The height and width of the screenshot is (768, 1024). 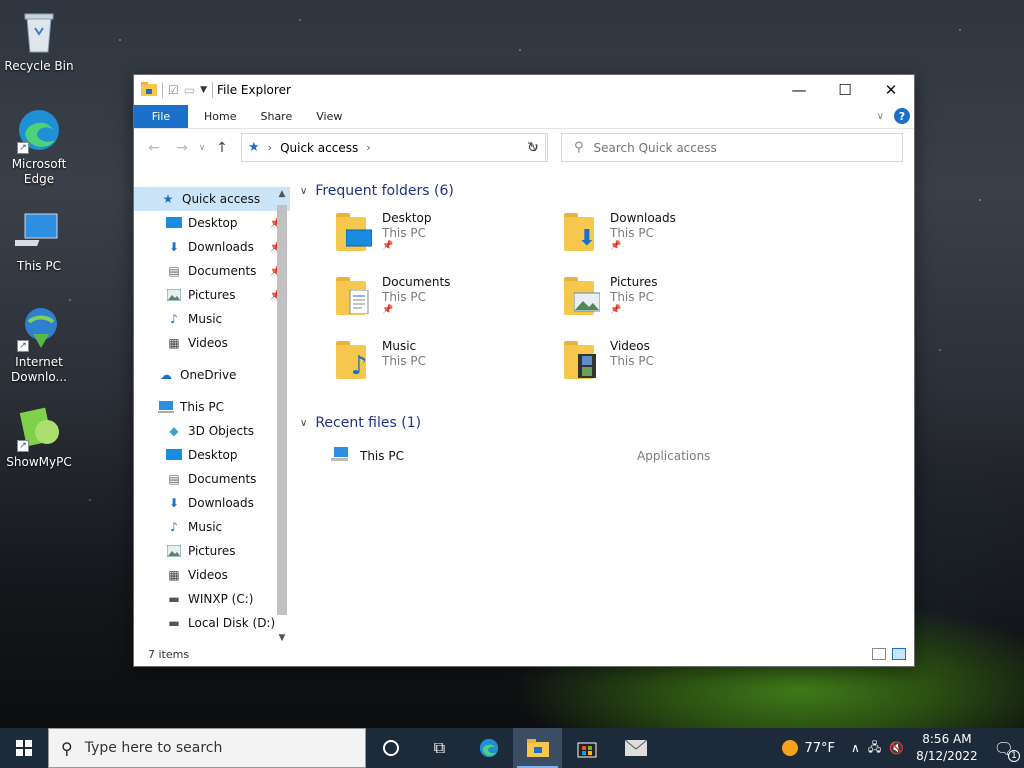 What do you see at coordinates (212, 575) in the screenshot?
I see `nav-item-pc-videos: ▦ Videos` at bounding box center [212, 575].